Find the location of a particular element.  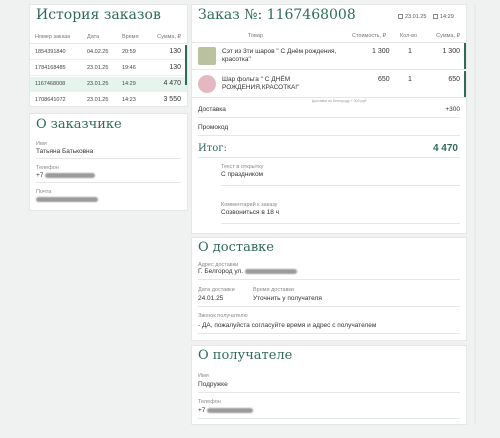

history-row-selected: 1167468008 23.01.25 14:29 4 470 is located at coordinates (108, 84).